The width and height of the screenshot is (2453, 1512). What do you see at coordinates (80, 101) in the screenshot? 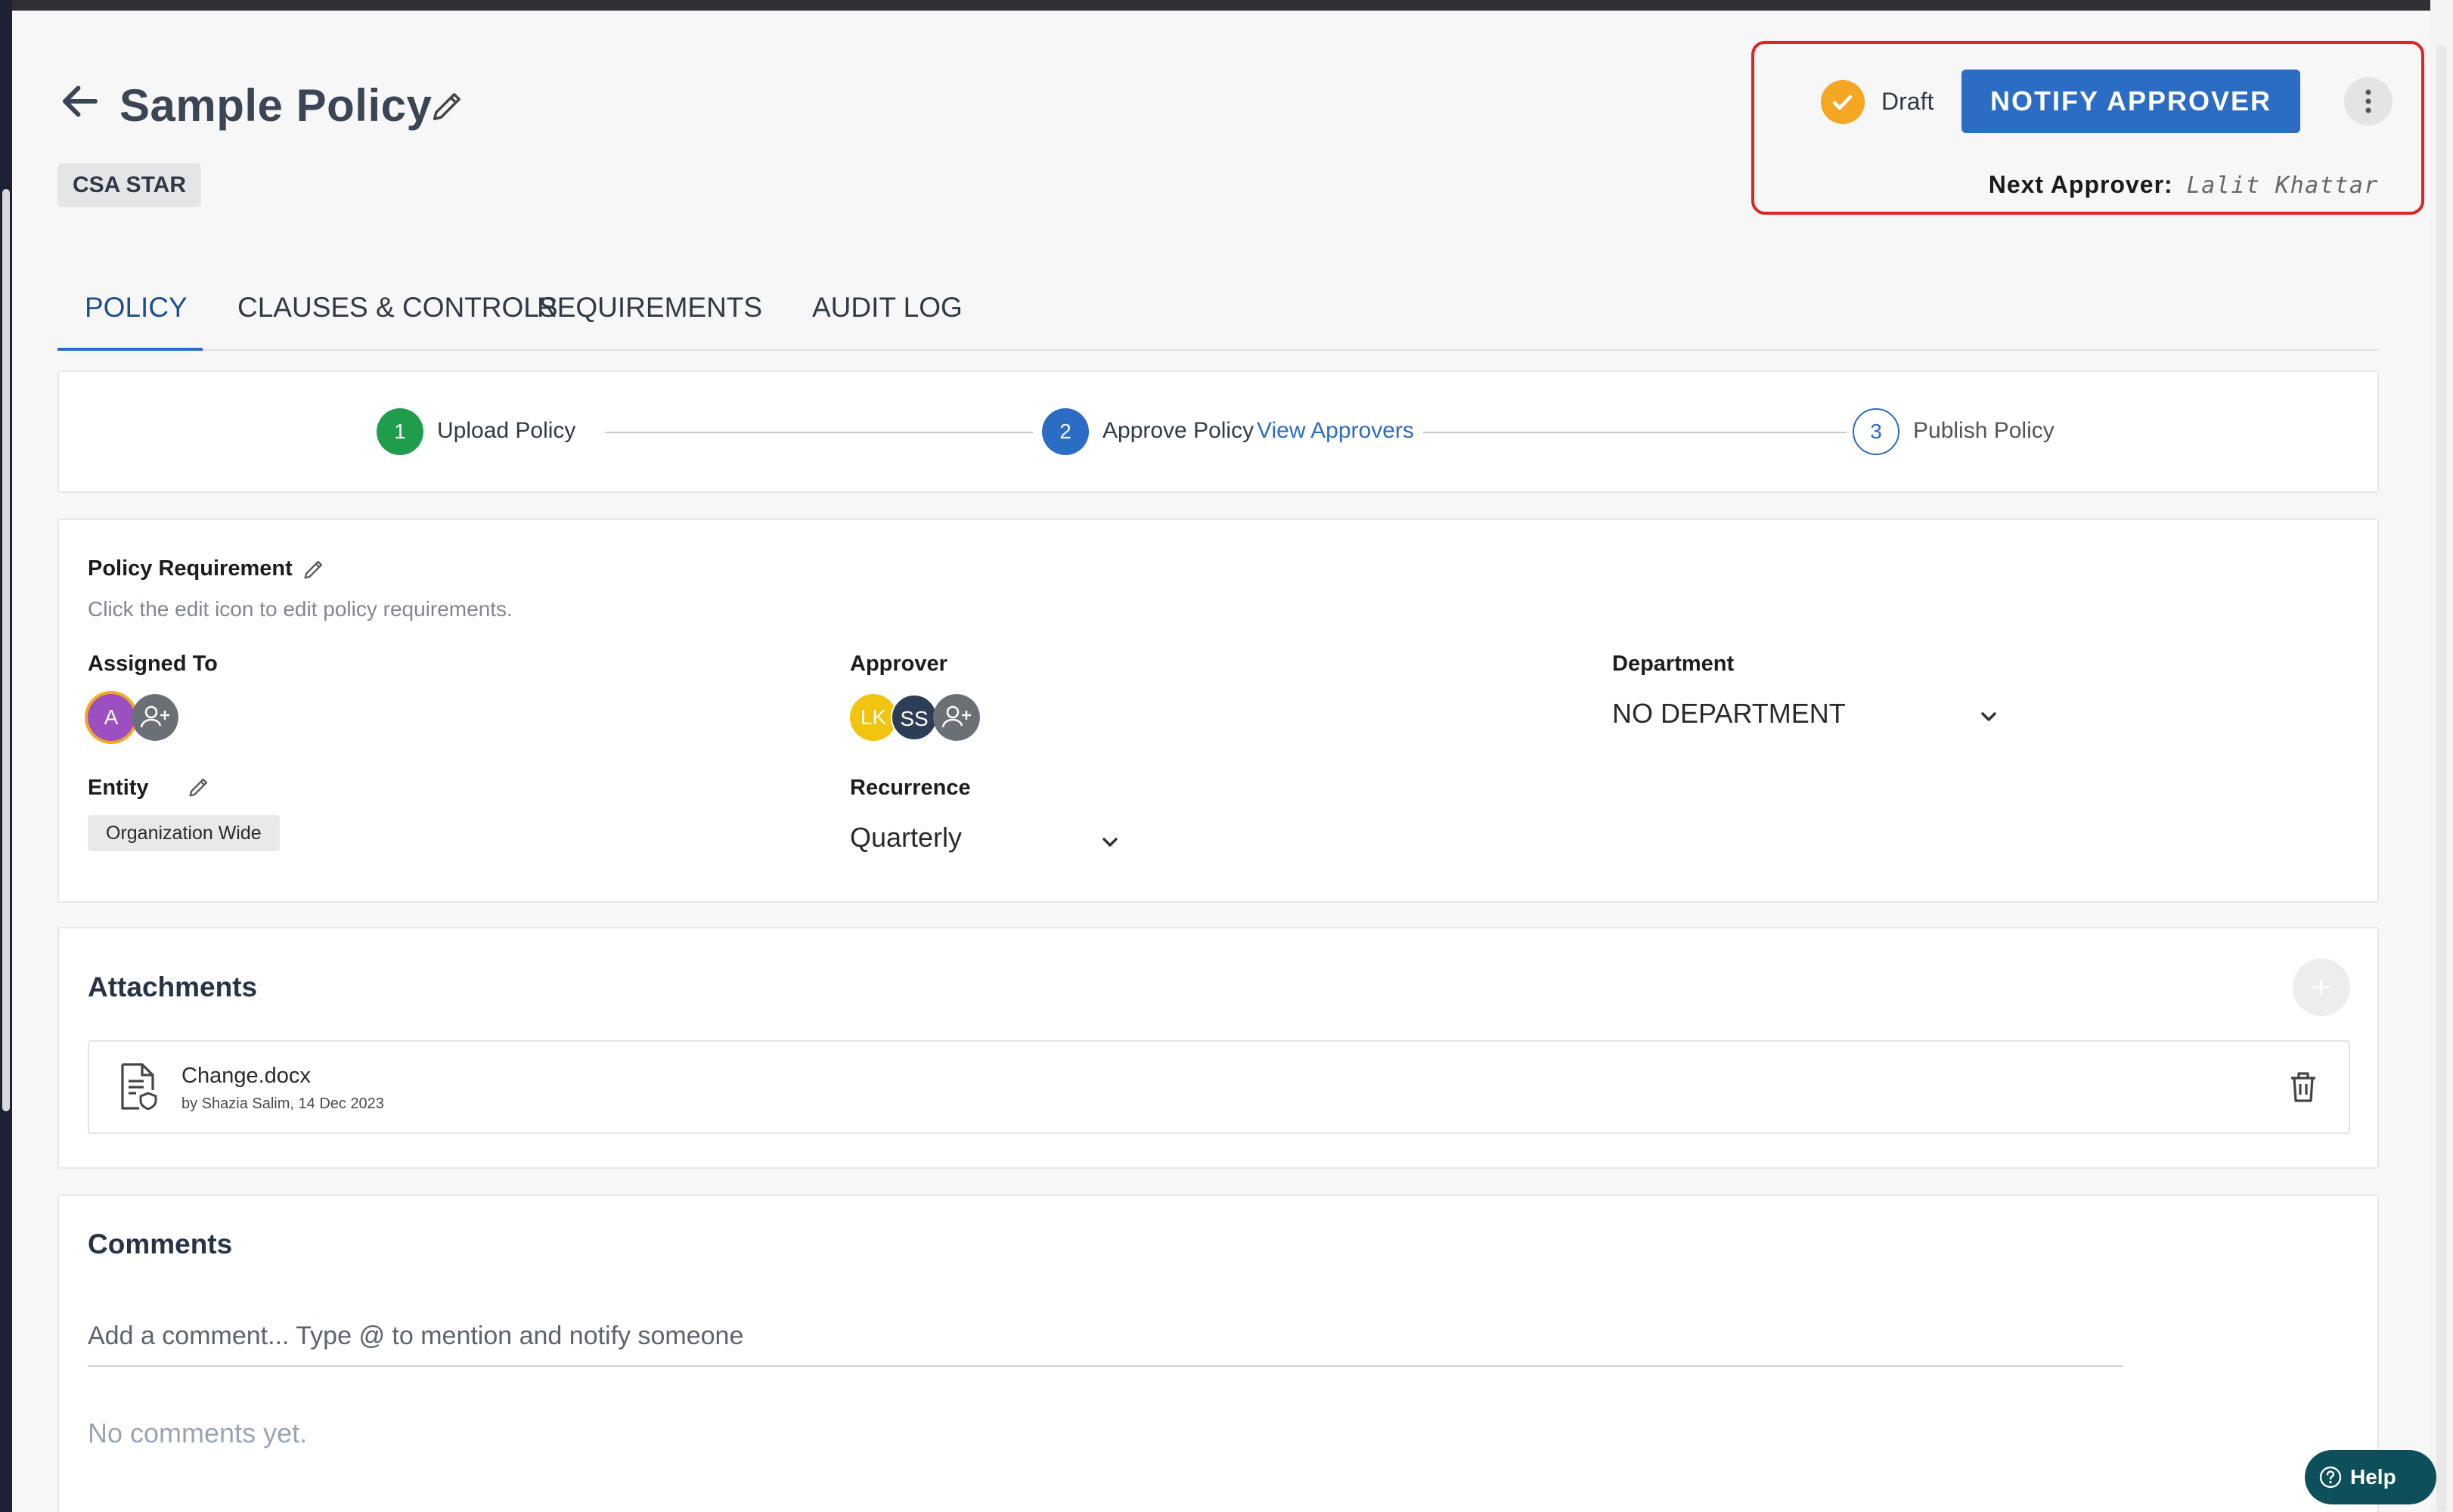
I see `back-arrow-icon` at bounding box center [80, 101].